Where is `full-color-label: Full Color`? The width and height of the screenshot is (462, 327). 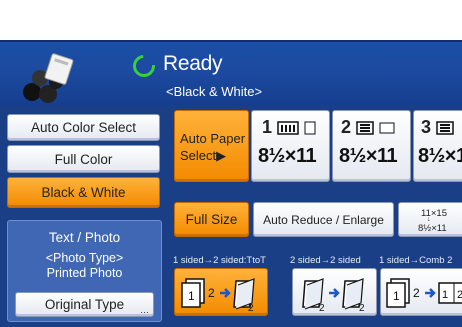
full-color-label: Full Color is located at coordinates (83, 159).